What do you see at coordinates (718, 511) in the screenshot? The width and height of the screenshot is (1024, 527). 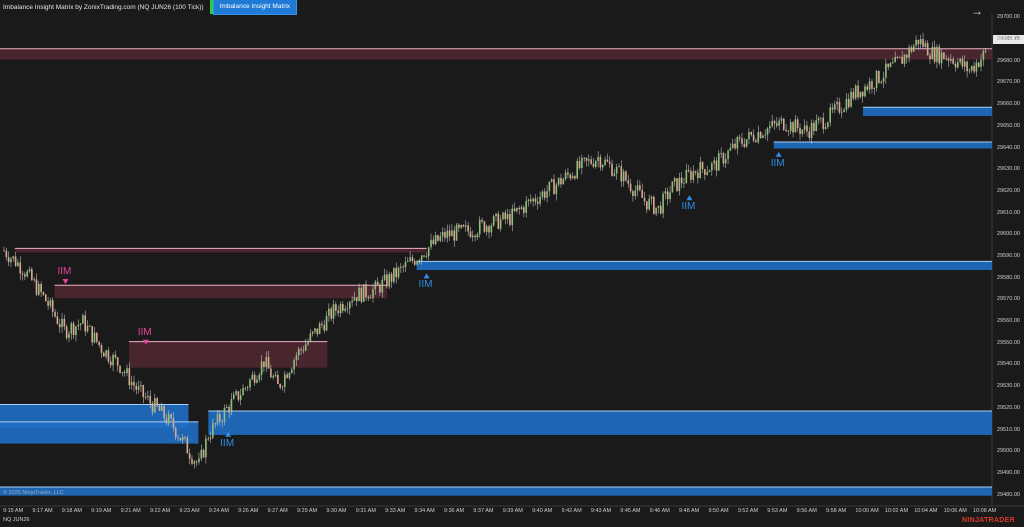 I see `time-tick-label: 9:50 AM` at bounding box center [718, 511].